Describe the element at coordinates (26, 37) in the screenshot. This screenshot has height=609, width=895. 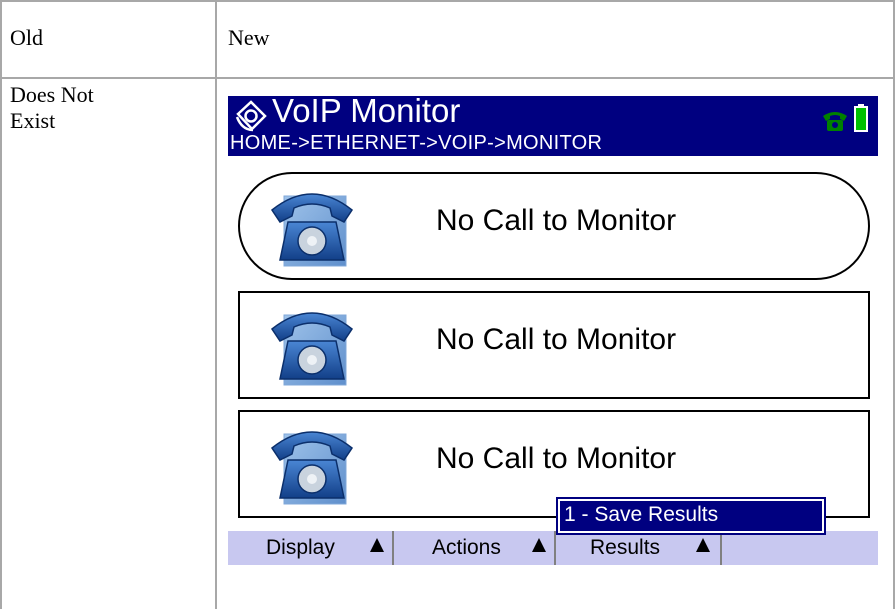
I see `column-header-old: Old` at that location.